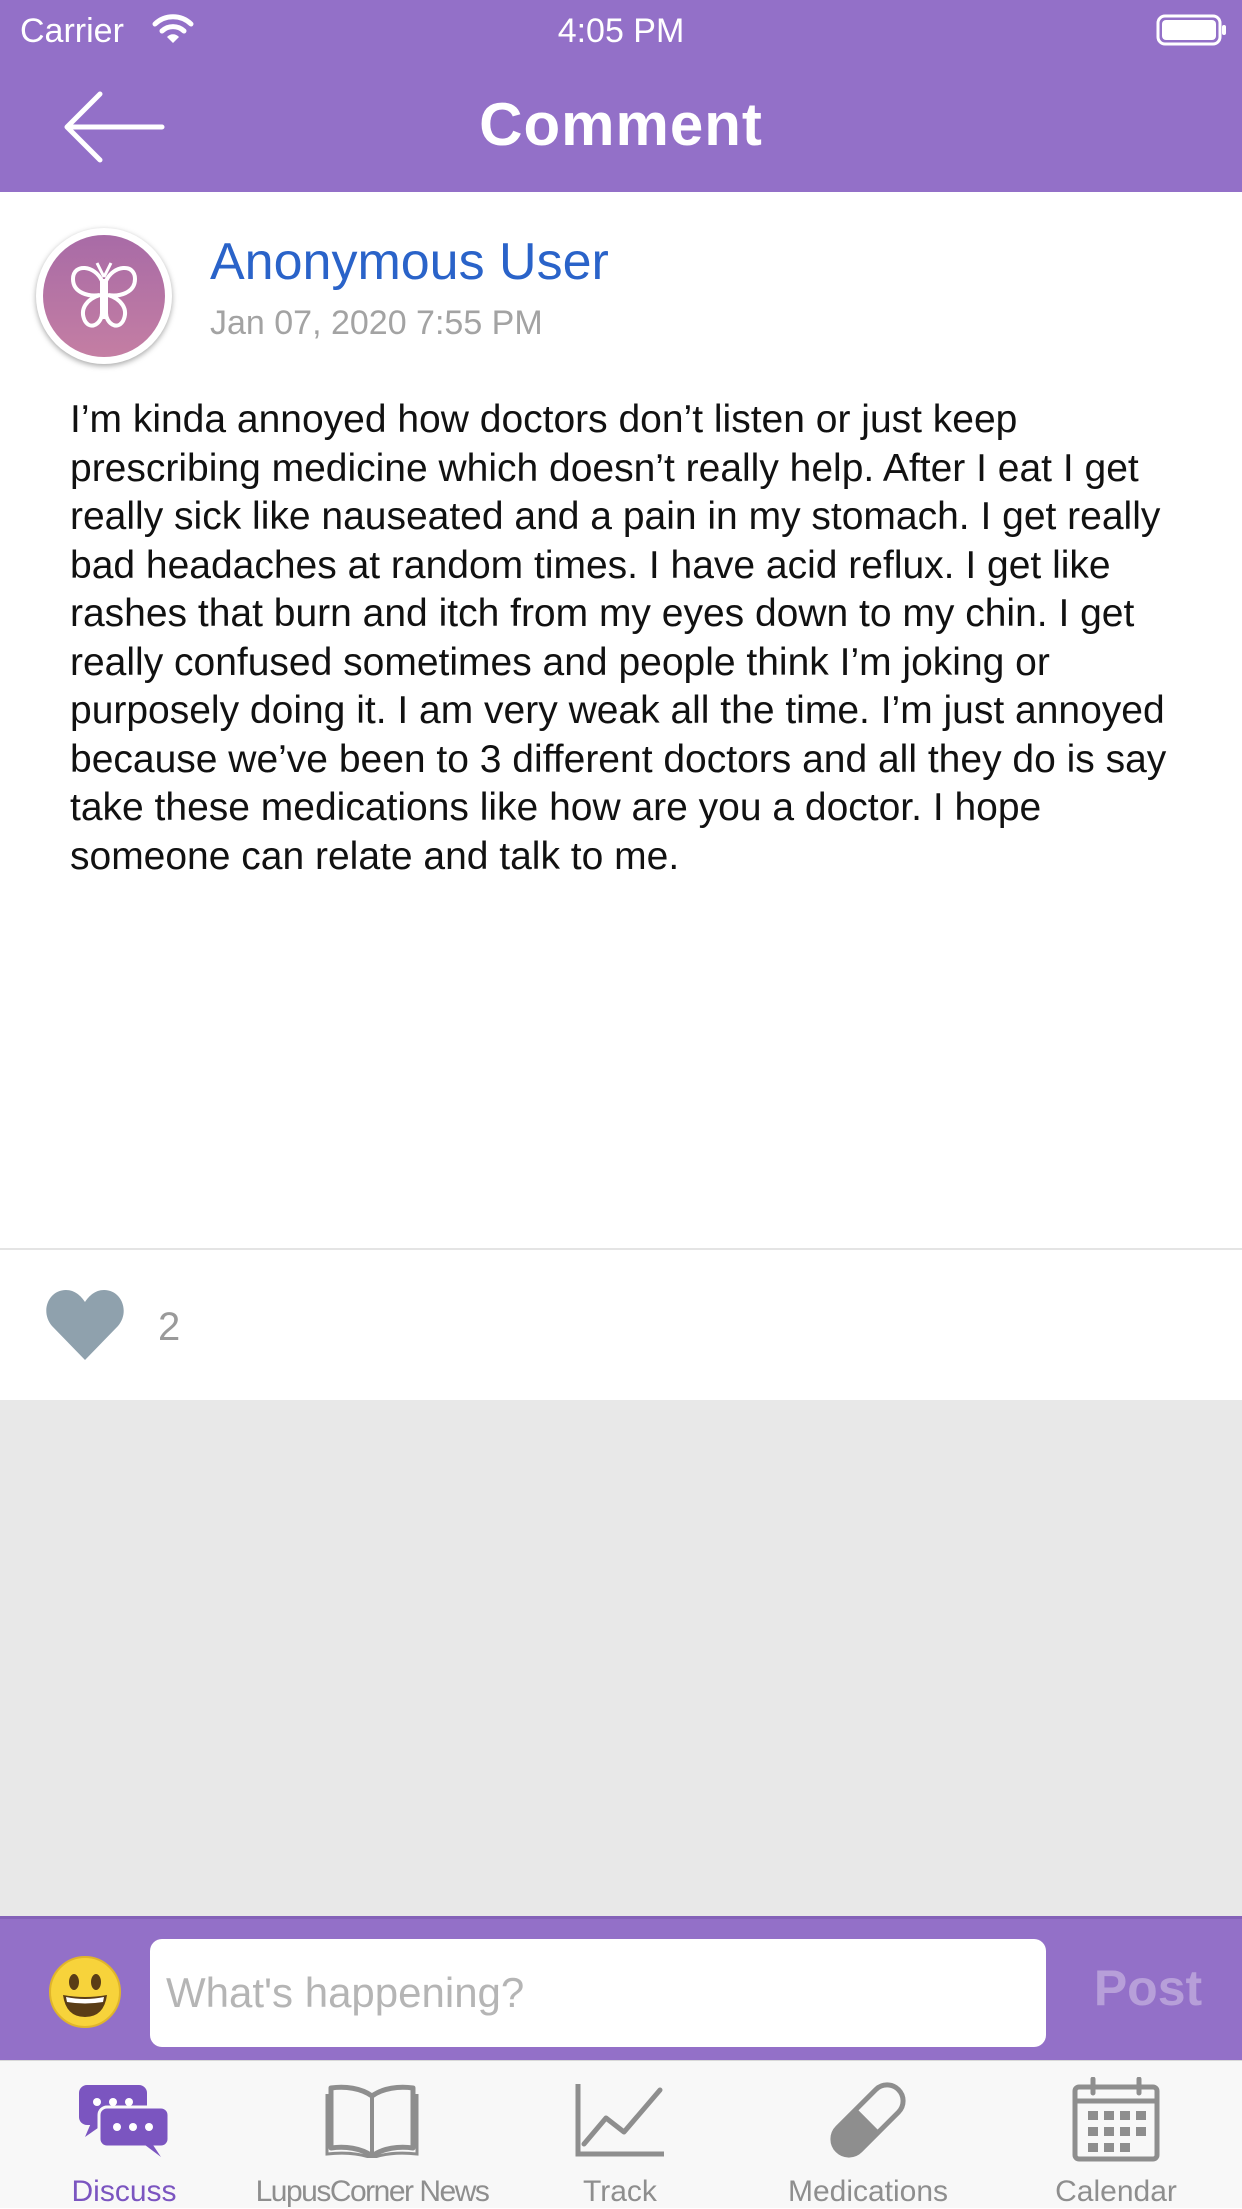  I want to click on status-bar: Carrier 4:05 PM, so click(621, 31).